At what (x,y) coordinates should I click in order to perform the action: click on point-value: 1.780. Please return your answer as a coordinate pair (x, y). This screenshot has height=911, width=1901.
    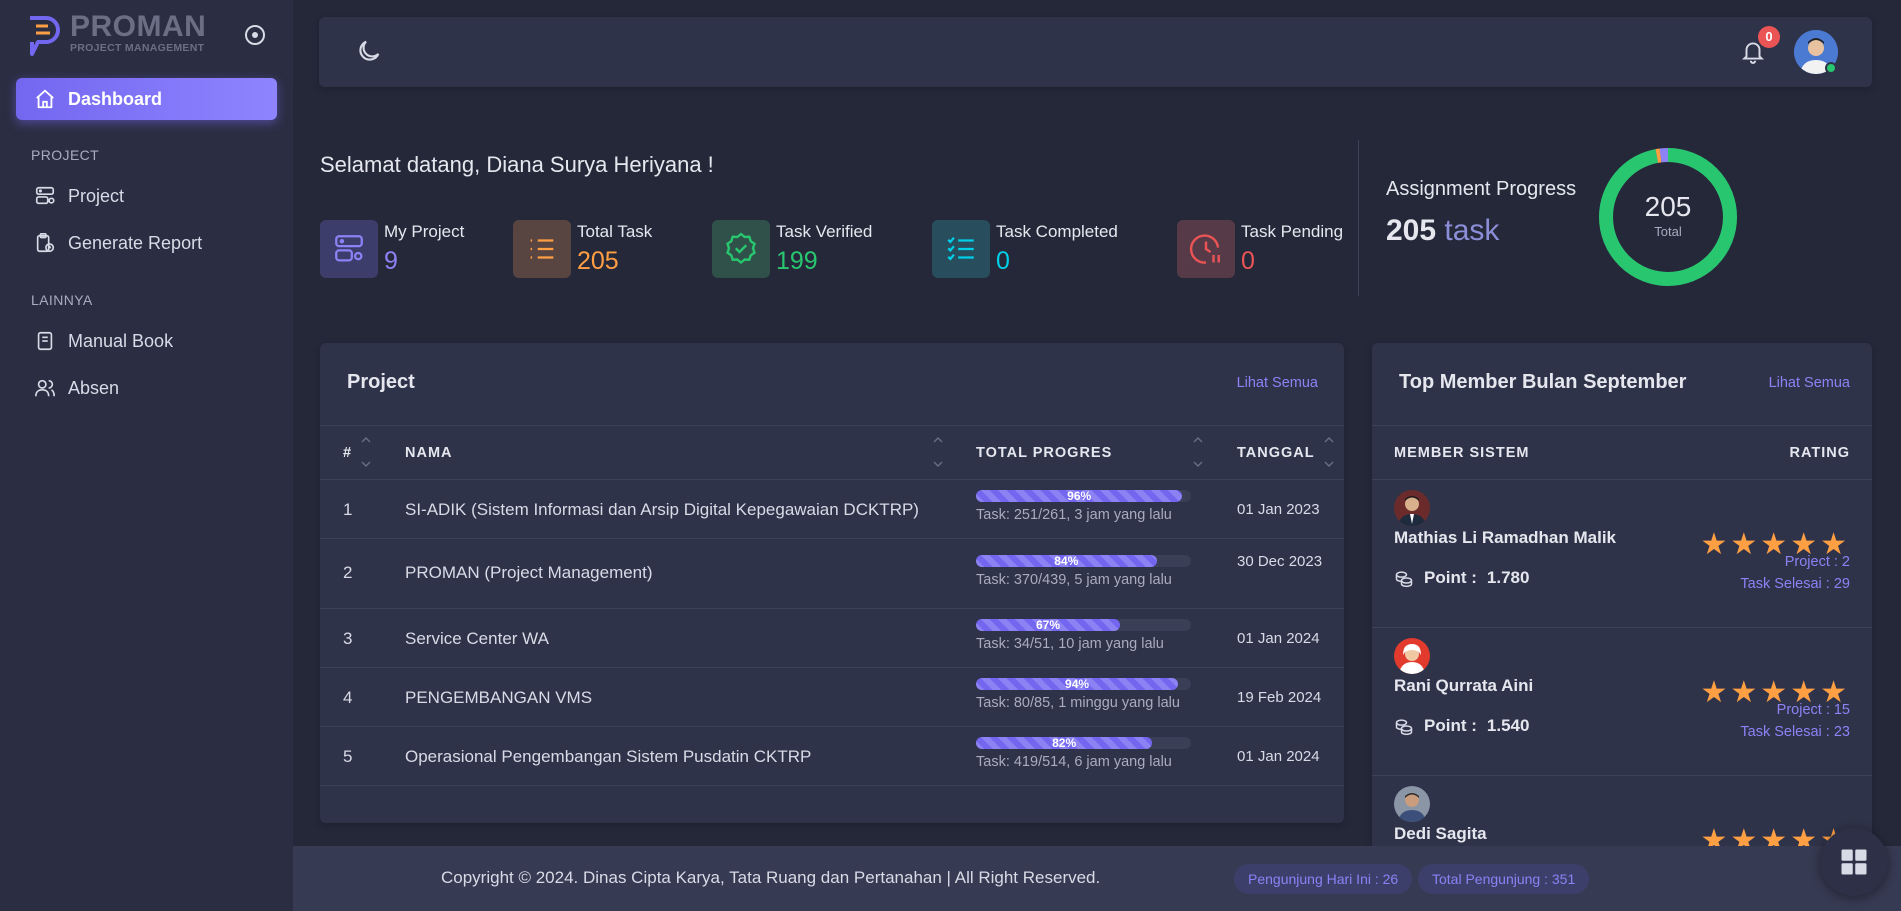
    Looking at the image, I should click on (1508, 577).